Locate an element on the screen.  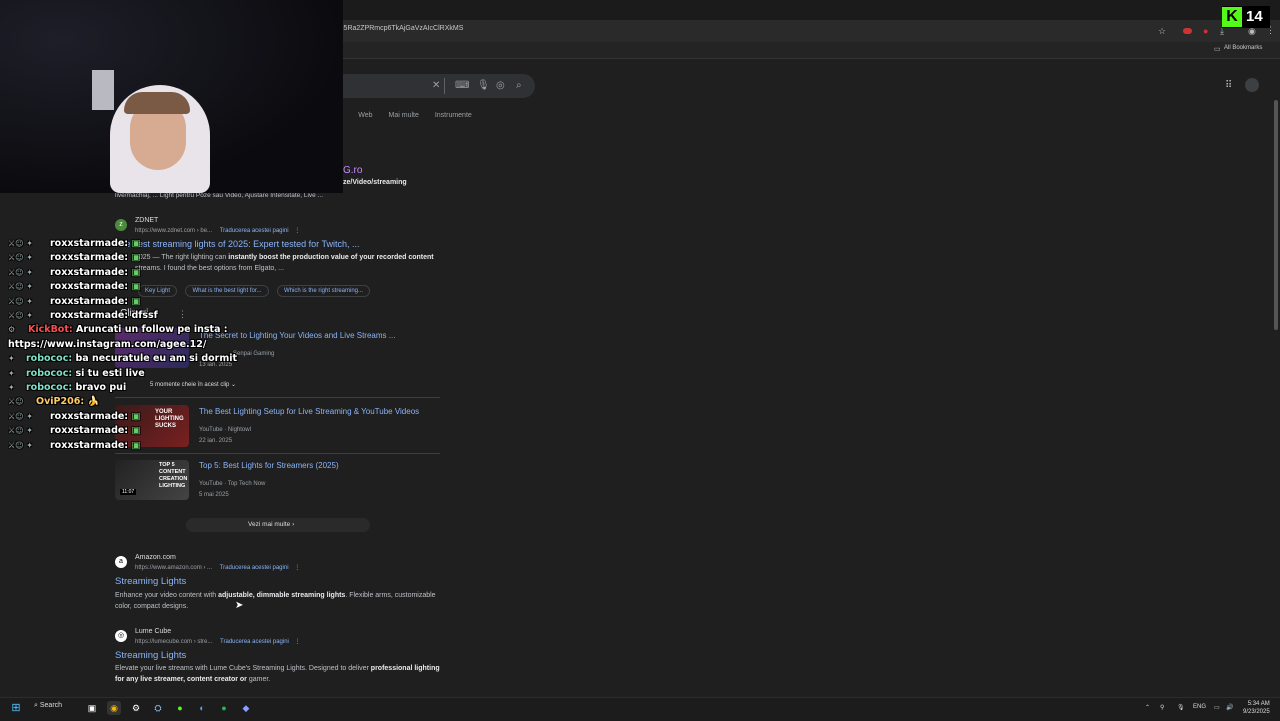
result-site: ZDNET is located at coordinates (147, 220).